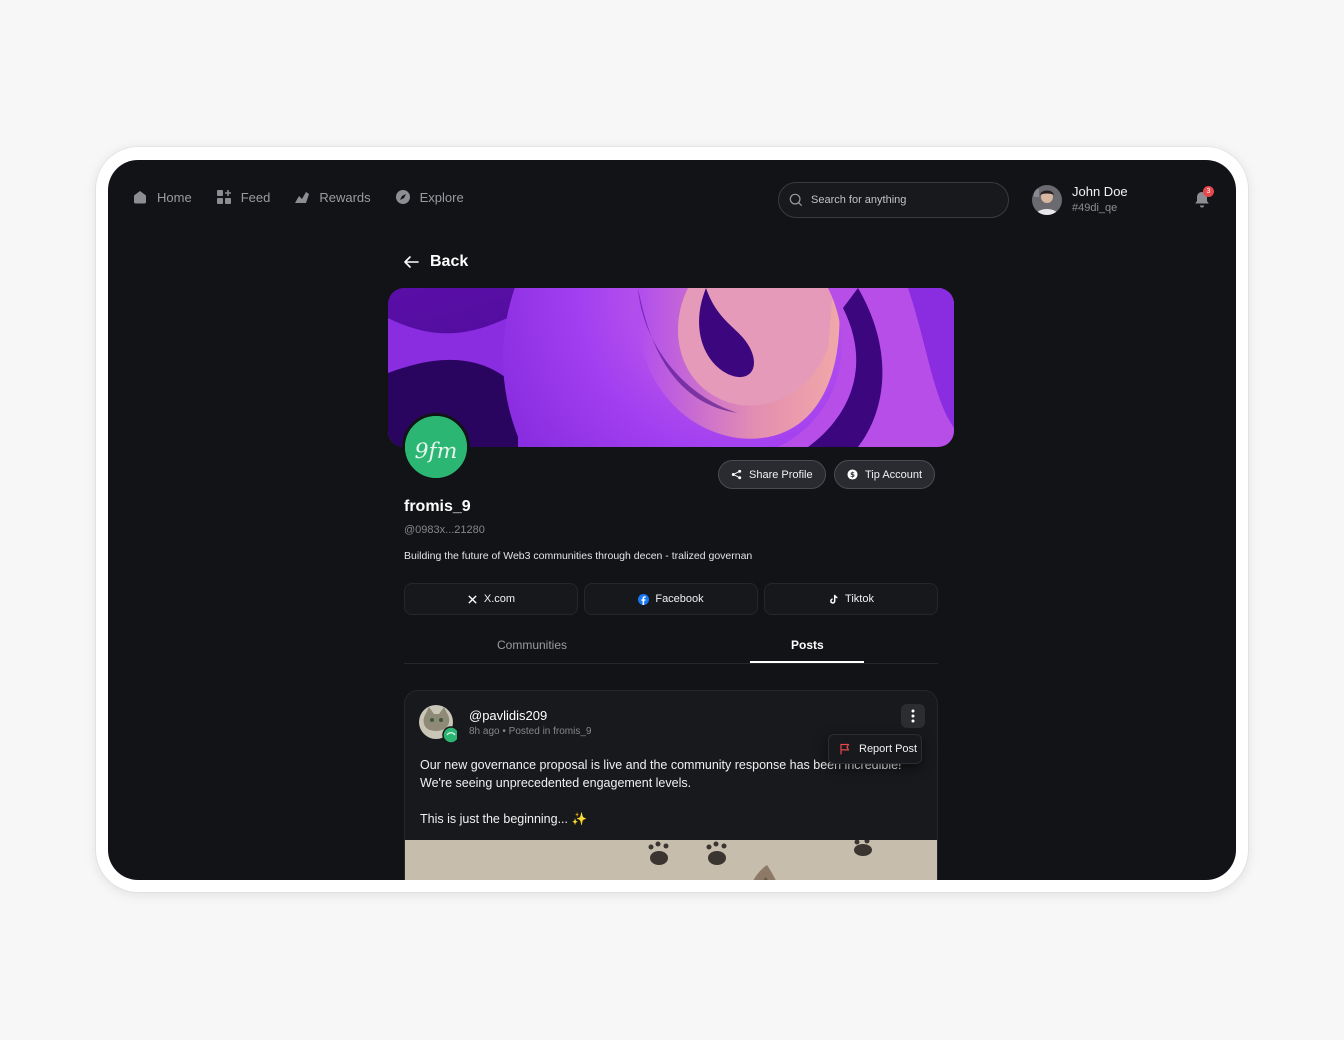  I want to click on profile-banner, so click(671, 367).